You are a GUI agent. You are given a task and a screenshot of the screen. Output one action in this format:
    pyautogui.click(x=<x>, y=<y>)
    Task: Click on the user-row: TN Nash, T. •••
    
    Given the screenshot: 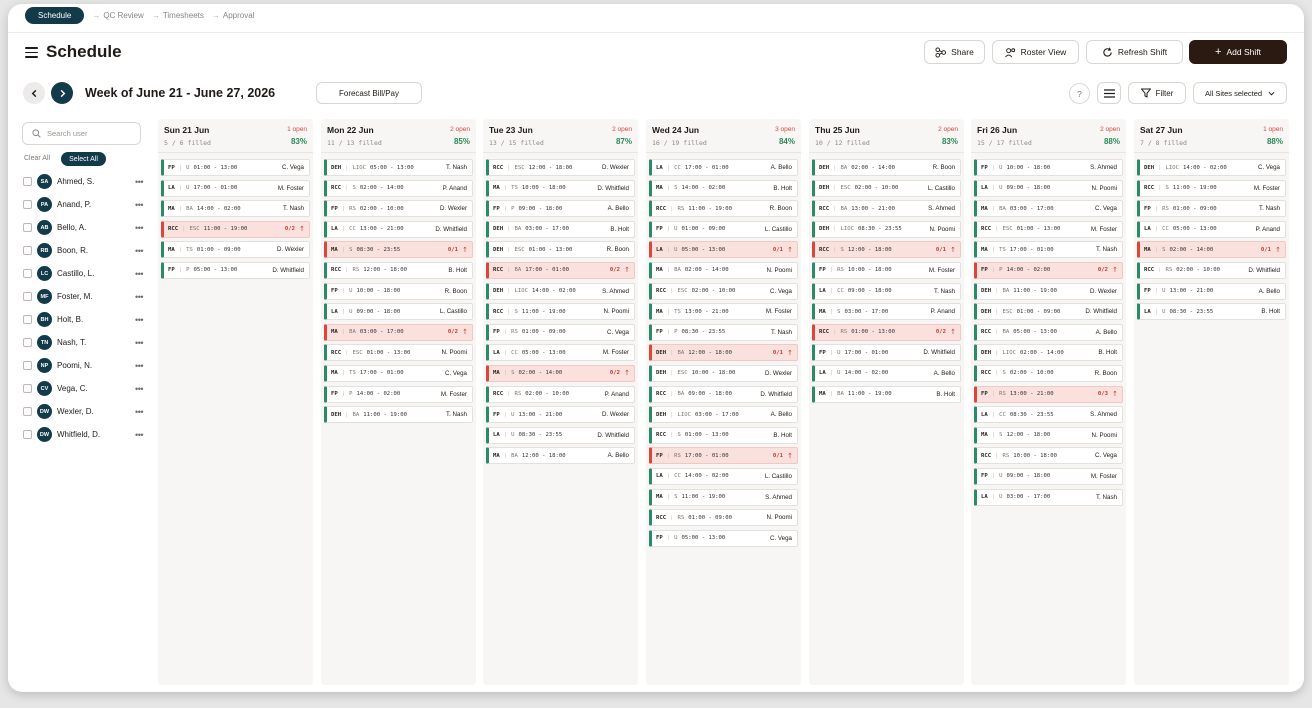 What is the action you would take?
    pyautogui.click(x=83, y=342)
    